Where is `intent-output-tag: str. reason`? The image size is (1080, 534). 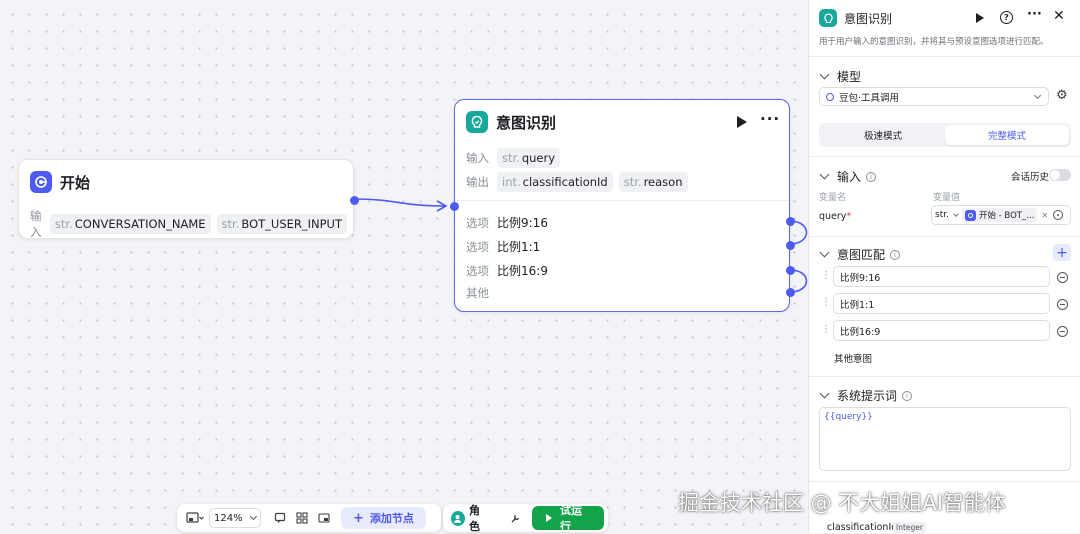 intent-output-tag: str. reason is located at coordinates (653, 182).